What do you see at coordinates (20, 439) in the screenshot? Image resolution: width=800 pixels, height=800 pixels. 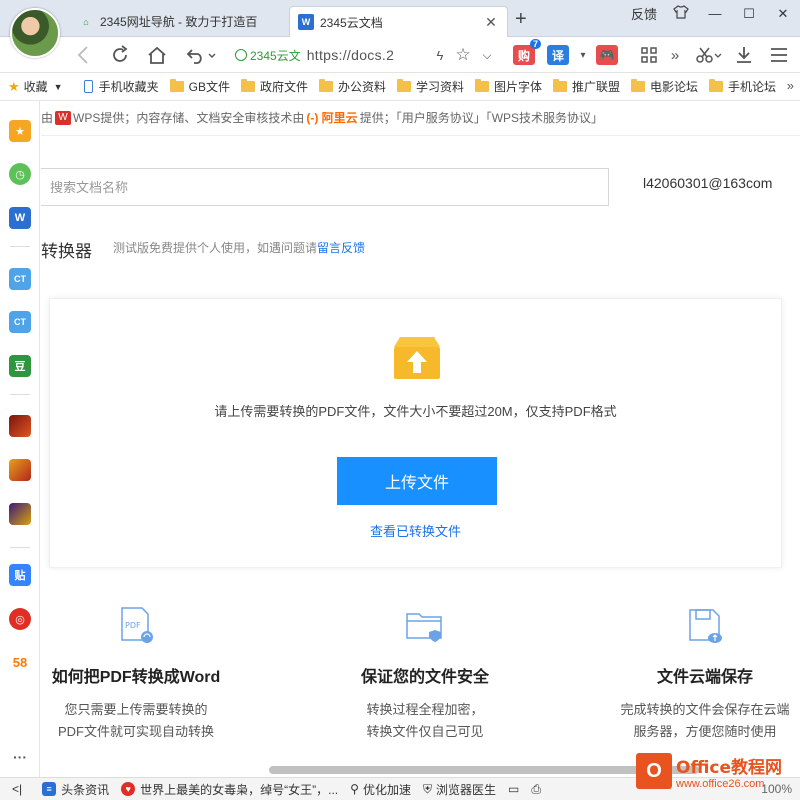 I see `left-sidebar: ★ ◷ W CT CT 豆 贴 ◎ 58 ···` at bounding box center [20, 439].